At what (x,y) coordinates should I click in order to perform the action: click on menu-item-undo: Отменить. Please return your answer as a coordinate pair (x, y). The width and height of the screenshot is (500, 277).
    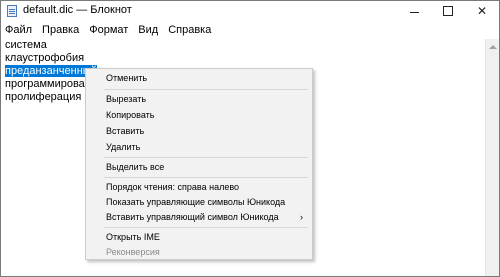
    Looking at the image, I should click on (199, 78).